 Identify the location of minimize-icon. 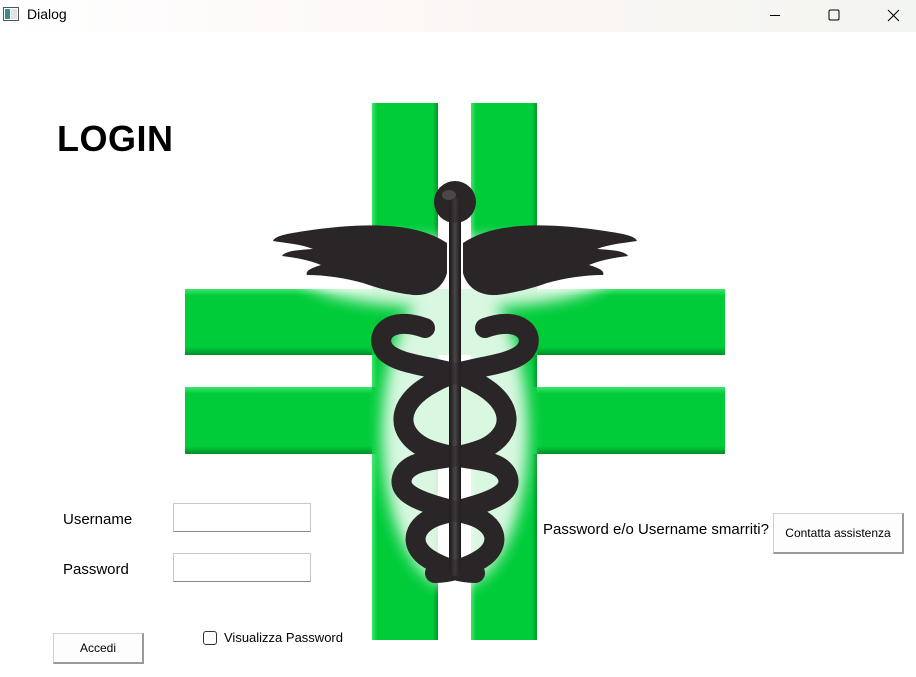
(775, 15).